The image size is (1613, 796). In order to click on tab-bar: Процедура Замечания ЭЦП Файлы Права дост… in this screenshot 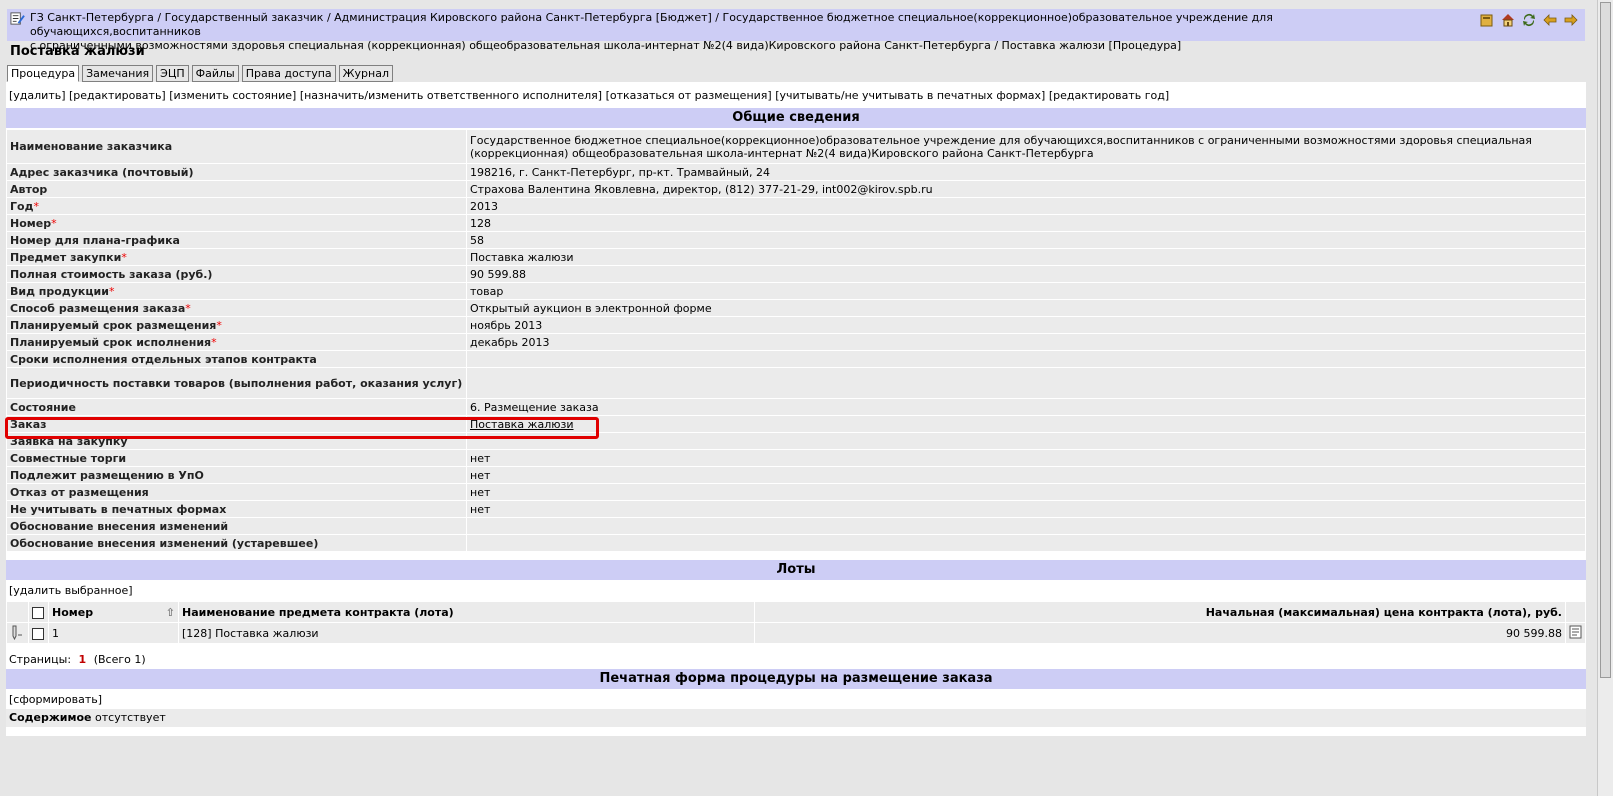, I will do `click(200, 73)`.